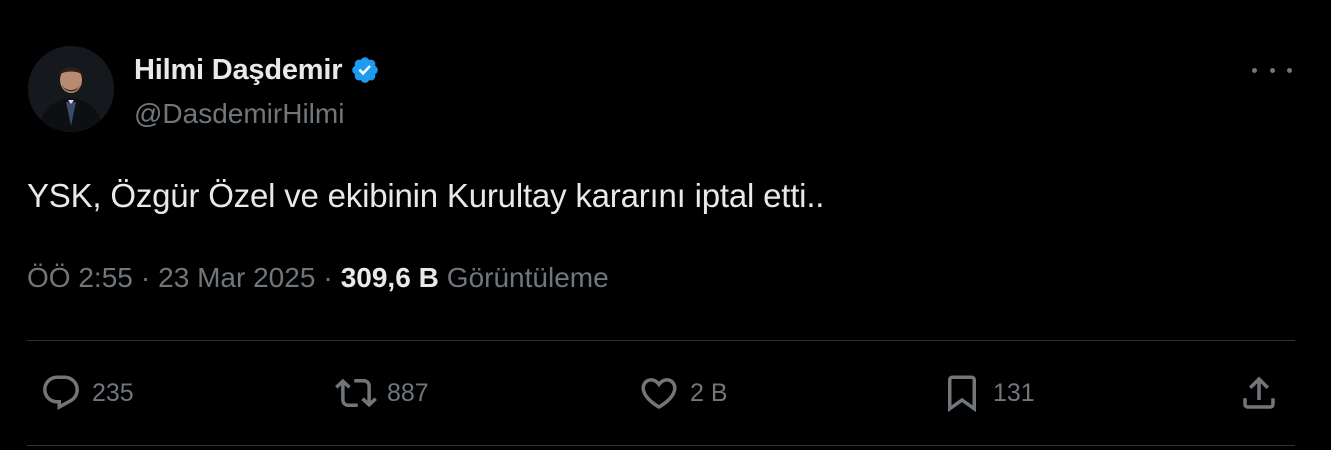 This screenshot has height=450, width=1331. Describe the element at coordinates (87, 393) in the screenshot. I see `reply-button: 235` at that location.